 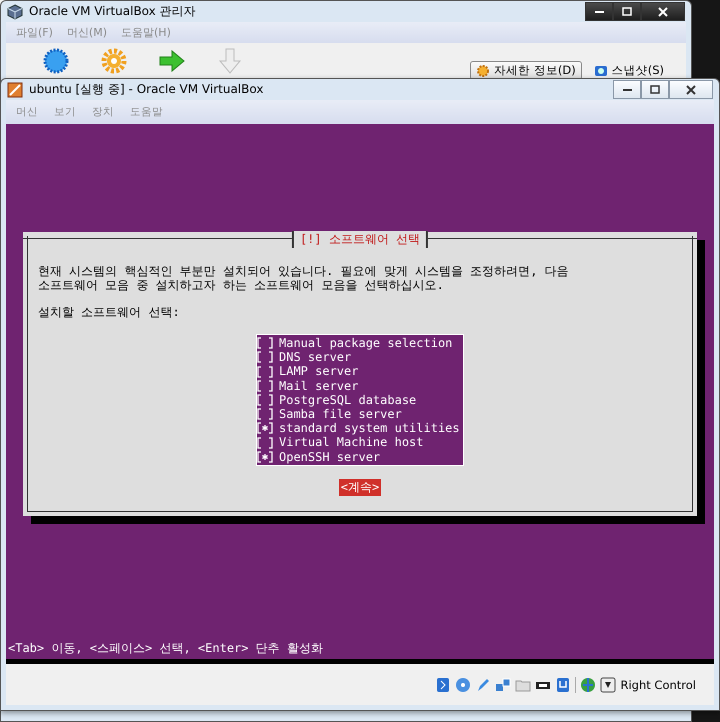 What do you see at coordinates (369, 428) in the screenshot?
I see `option-label: standard system utilities` at bounding box center [369, 428].